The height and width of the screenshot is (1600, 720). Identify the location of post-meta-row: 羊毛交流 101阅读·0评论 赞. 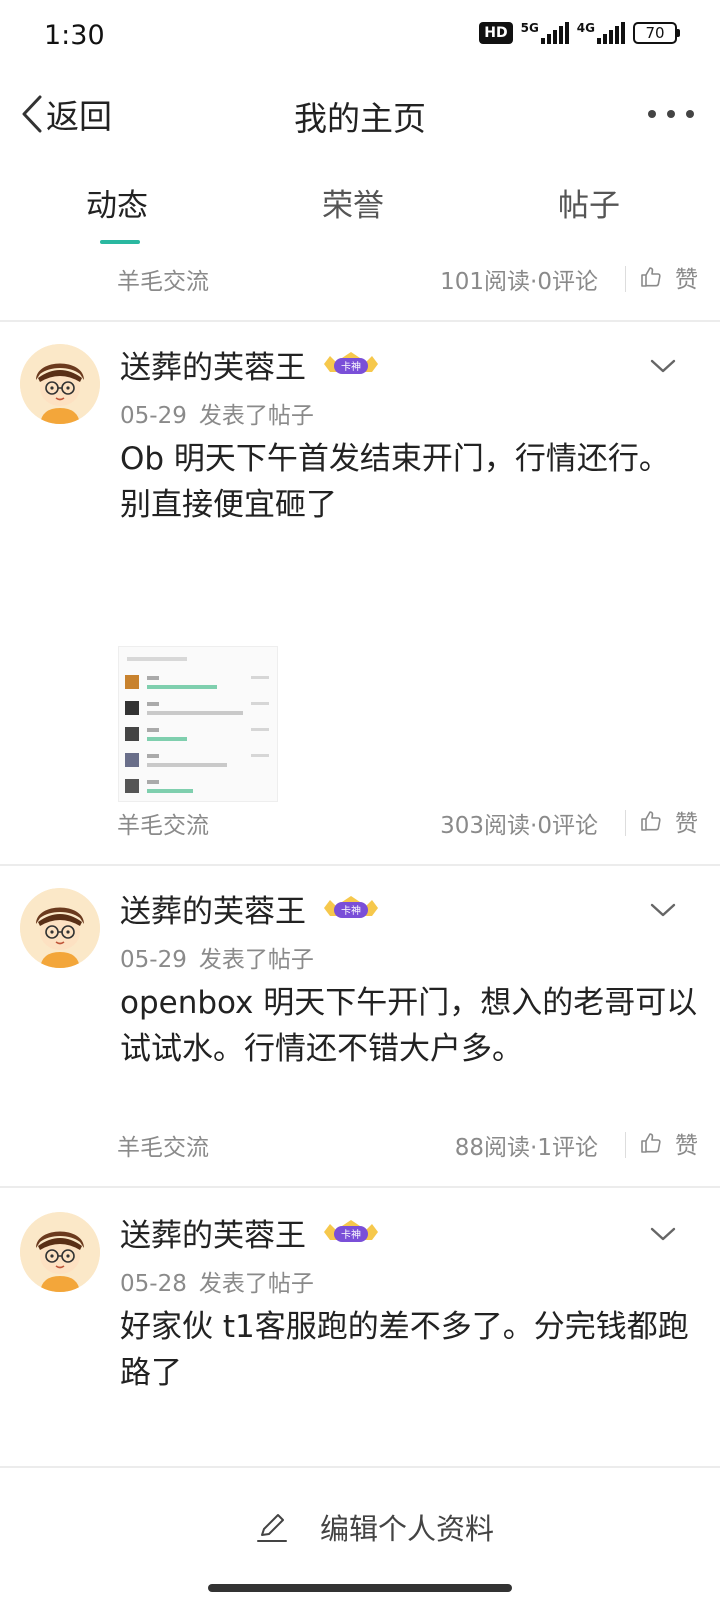
(360, 276).